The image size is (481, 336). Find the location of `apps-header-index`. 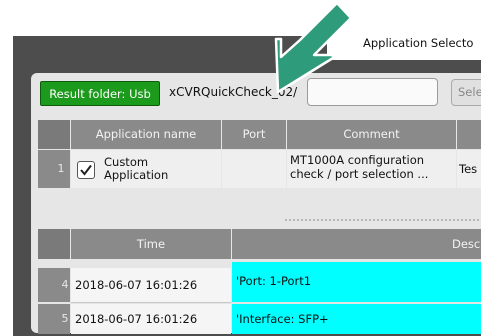

apps-header-index is located at coordinates (54, 134).